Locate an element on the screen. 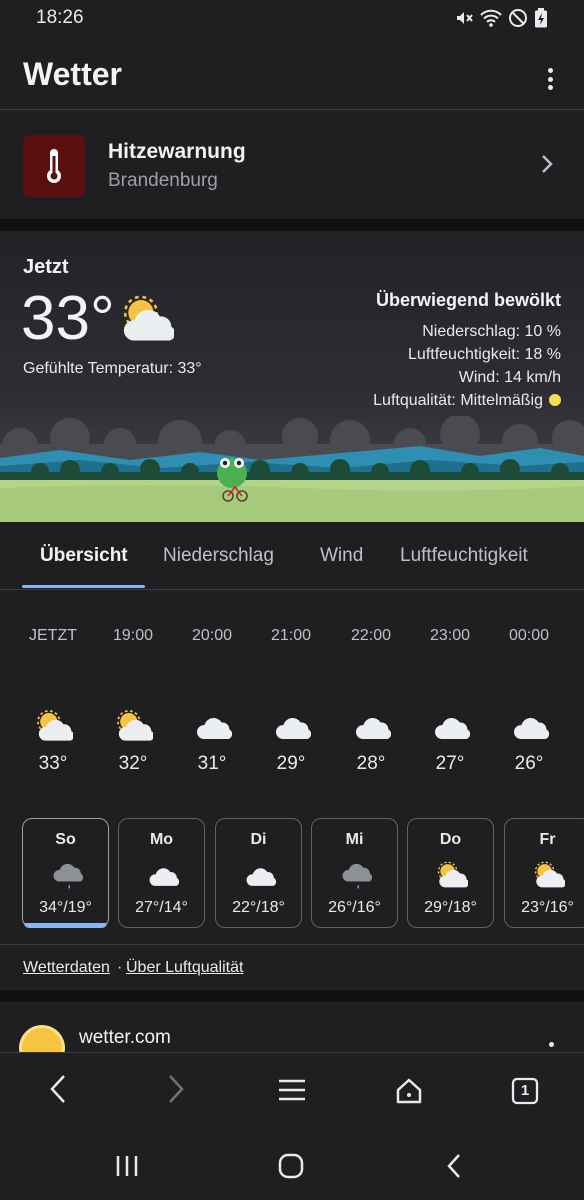  hour-temp: 33° is located at coordinates (53, 763).